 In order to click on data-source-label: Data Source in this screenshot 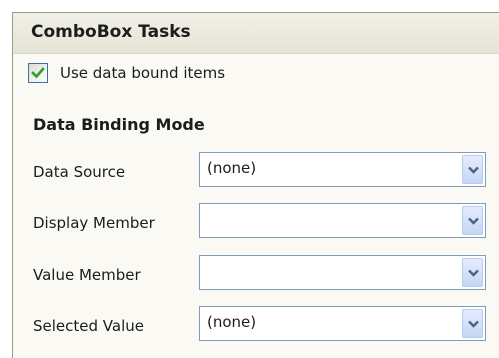, I will do `click(79, 172)`.